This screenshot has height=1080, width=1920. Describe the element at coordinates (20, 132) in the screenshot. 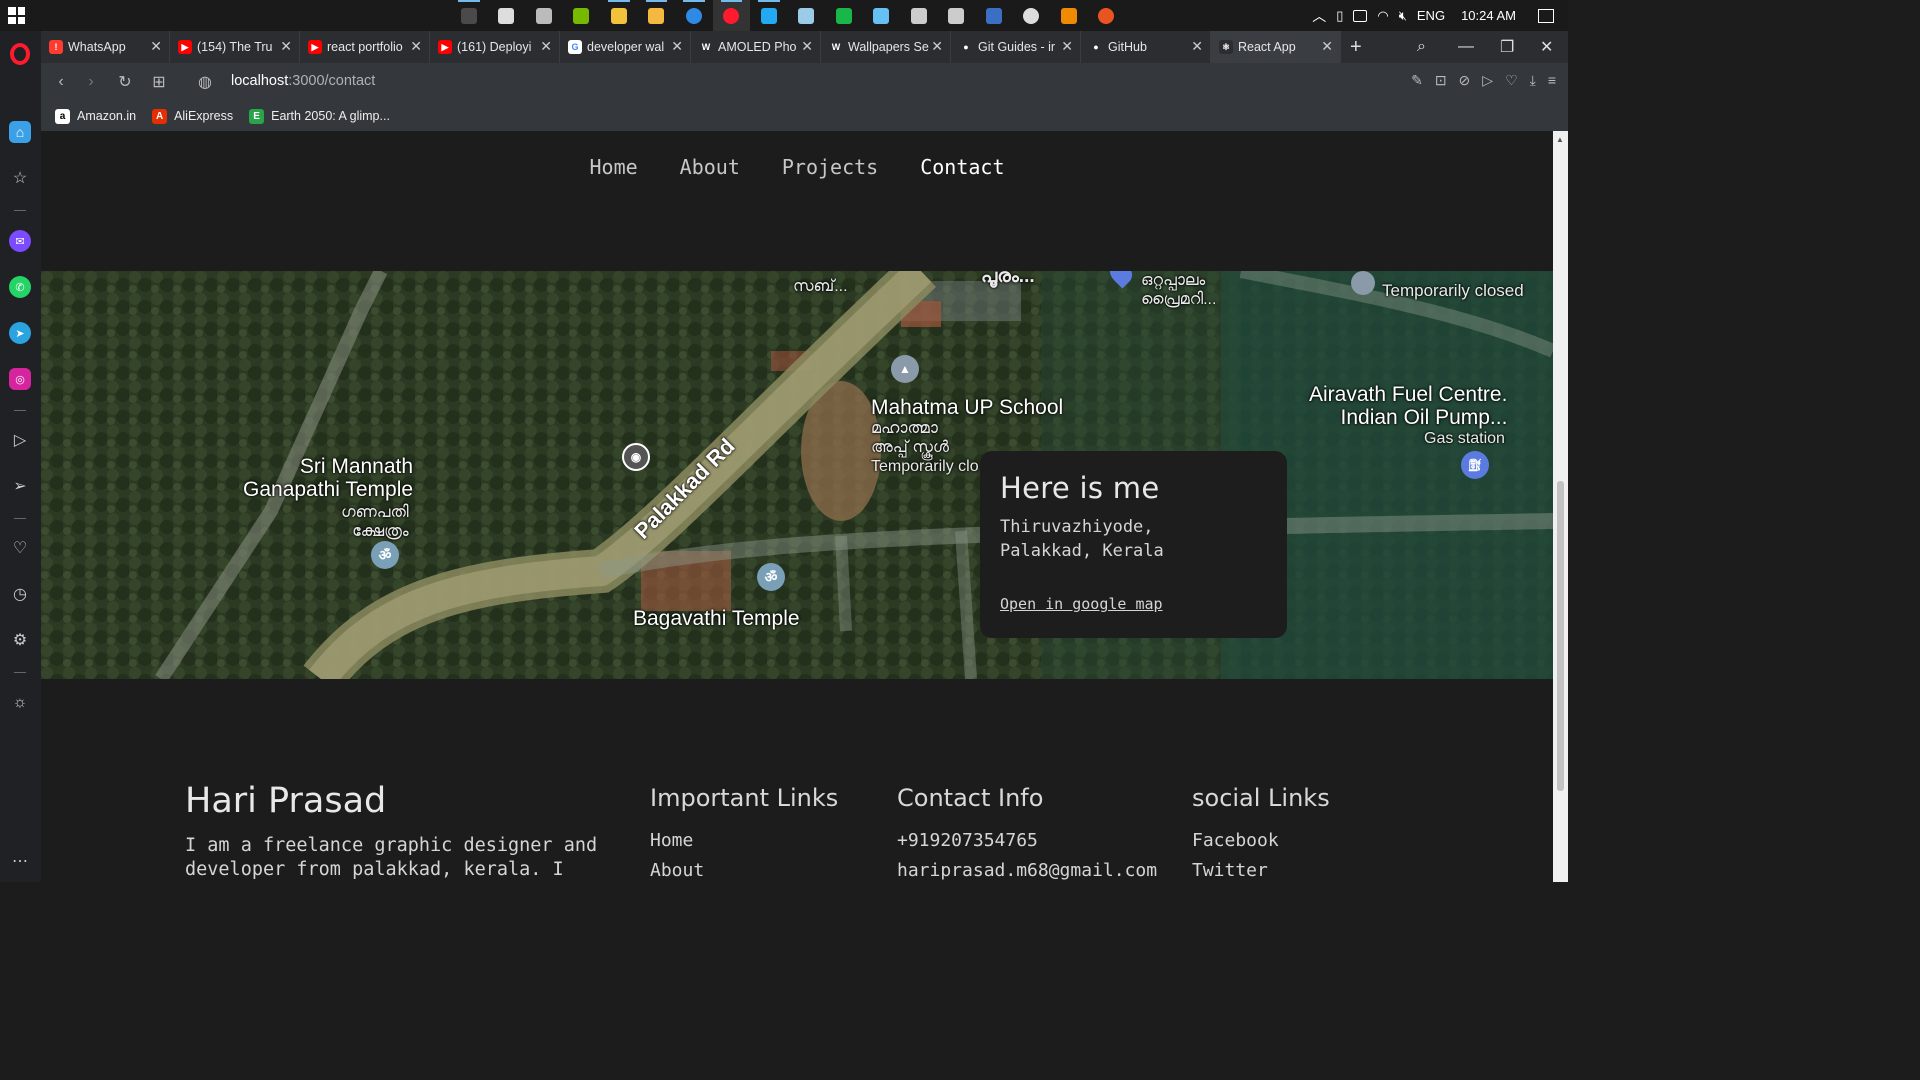

I see `home-icon: ⌂` at that location.